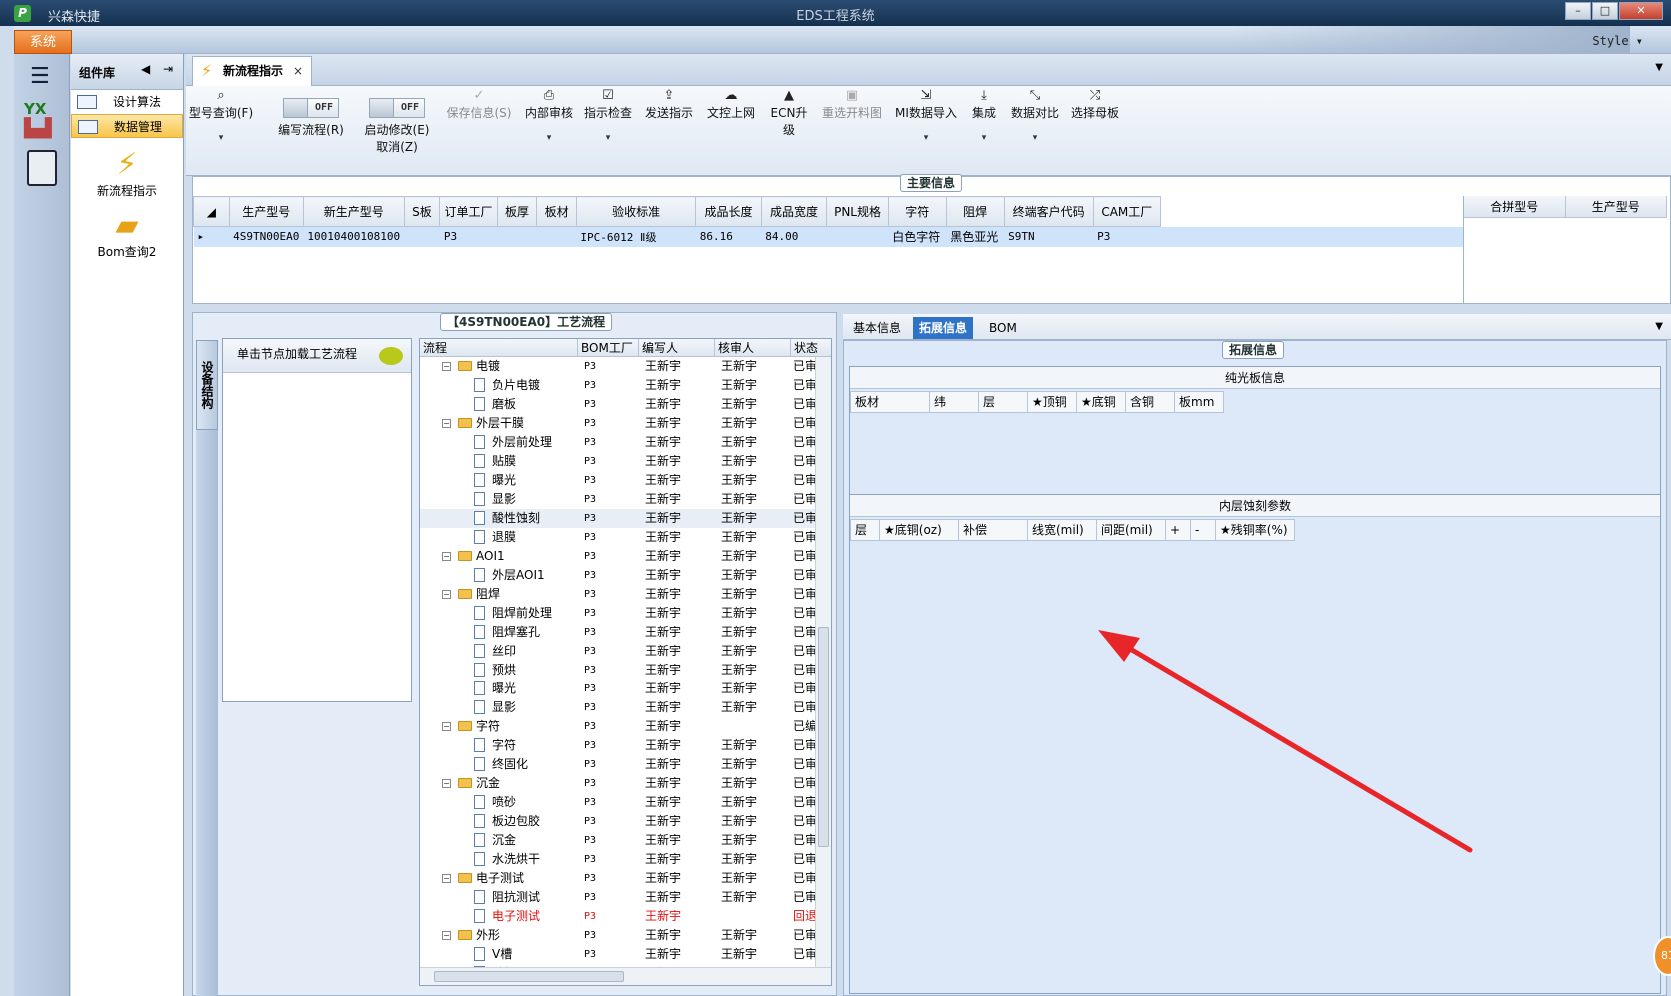 This screenshot has width=1671, height=996. What do you see at coordinates (811, 347) in the screenshot?
I see `column-header: 状态` at bounding box center [811, 347].